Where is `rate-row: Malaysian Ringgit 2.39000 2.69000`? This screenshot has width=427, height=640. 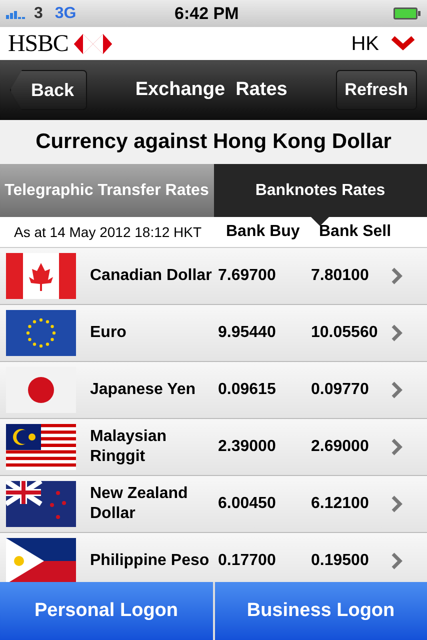 rate-row: Malaysian Ringgit 2.39000 2.69000 is located at coordinates (213, 447).